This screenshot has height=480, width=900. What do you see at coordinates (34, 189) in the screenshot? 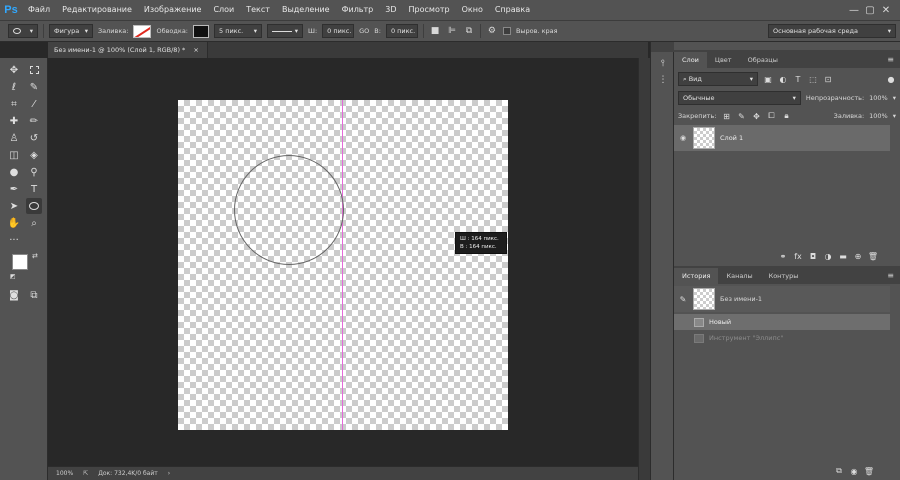
I see `type-tool-icon: T` at bounding box center [34, 189].